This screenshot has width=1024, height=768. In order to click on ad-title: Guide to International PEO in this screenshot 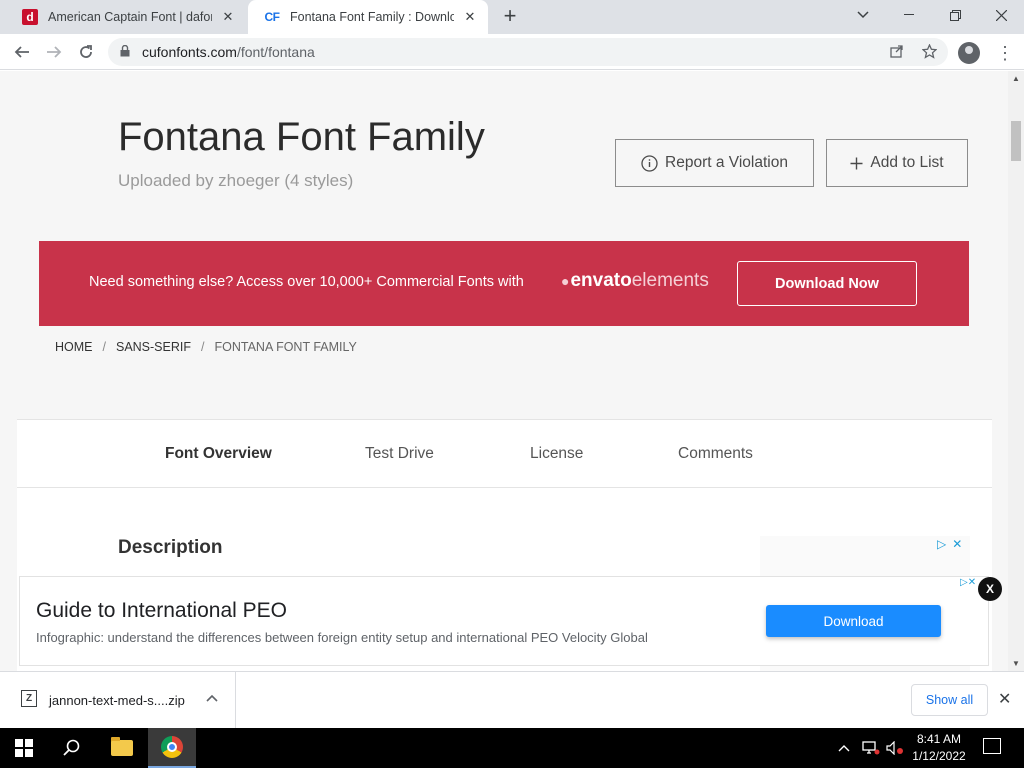, I will do `click(161, 611)`.